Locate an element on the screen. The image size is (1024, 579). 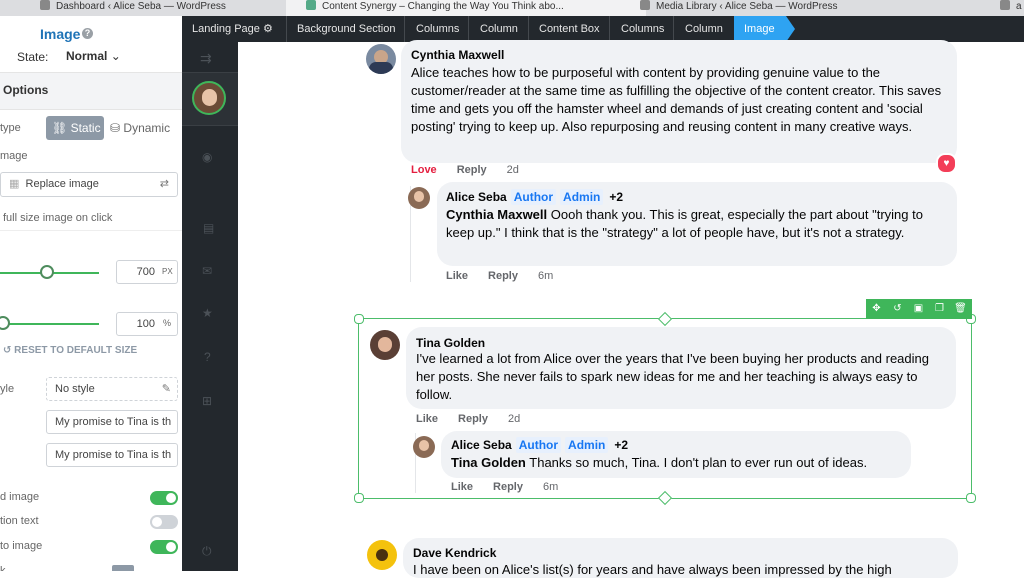
star-icon: ★ is located at coordinates (207, 313).